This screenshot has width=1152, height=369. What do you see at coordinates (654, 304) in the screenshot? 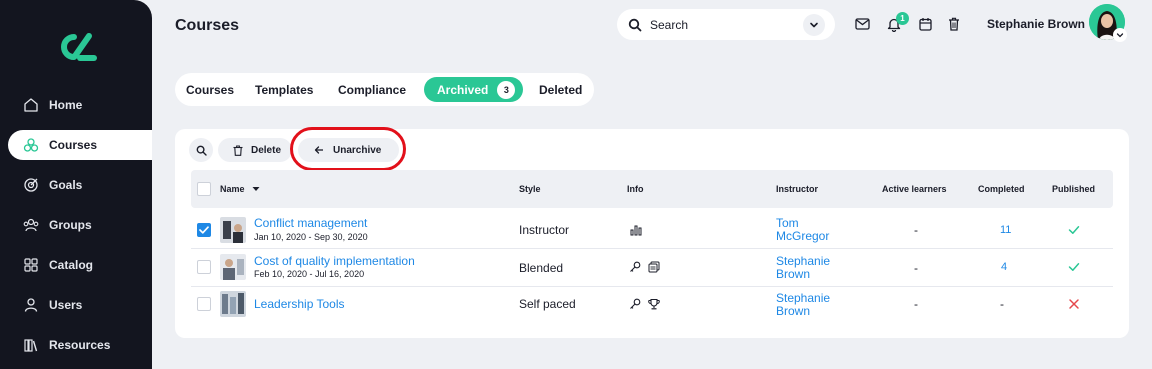
I see `trophy-icon` at bounding box center [654, 304].